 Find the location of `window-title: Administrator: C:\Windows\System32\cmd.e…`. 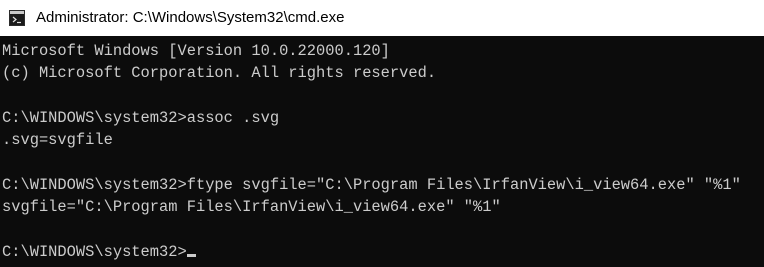

window-title: Administrator: C:\Windows\System32\cmd.e… is located at coordinates (190, 17).